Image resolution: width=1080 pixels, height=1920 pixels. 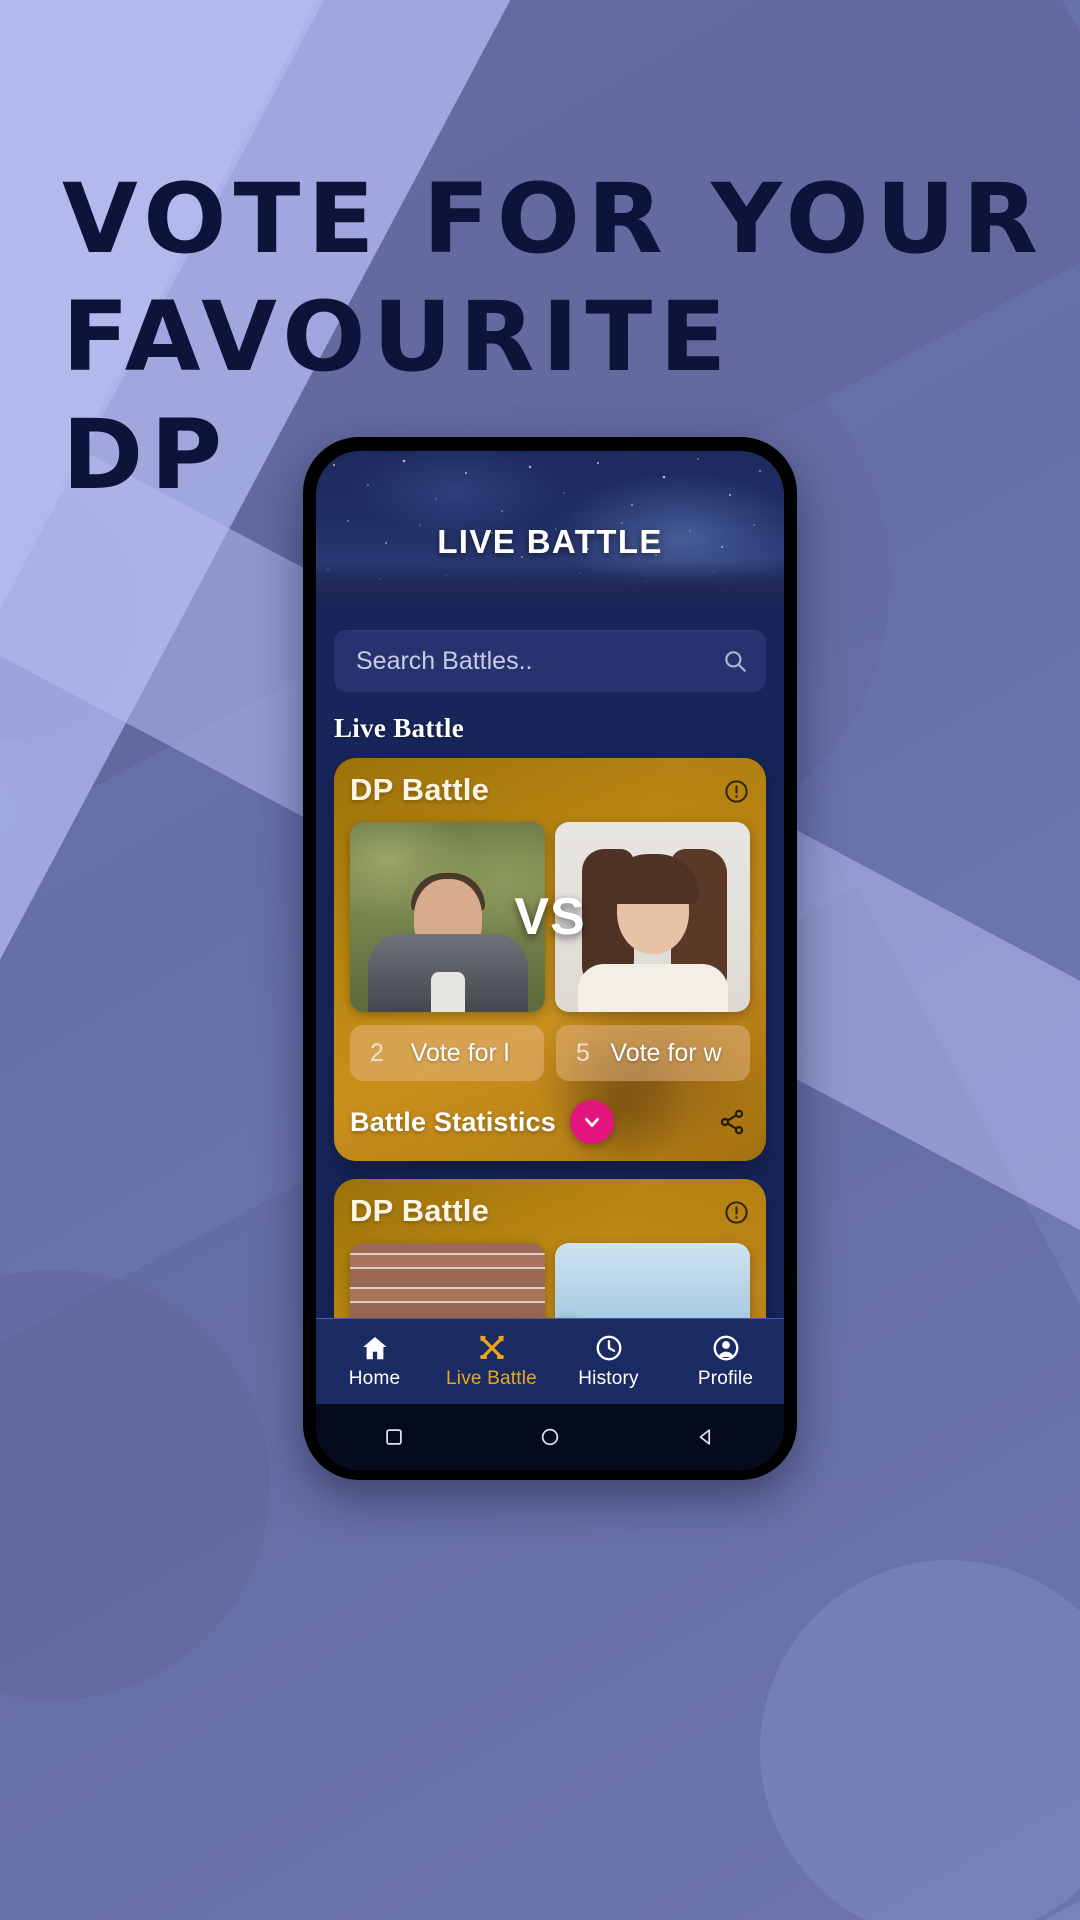 I want to click on expand-statistics-button, so click(x=591, y=1122).